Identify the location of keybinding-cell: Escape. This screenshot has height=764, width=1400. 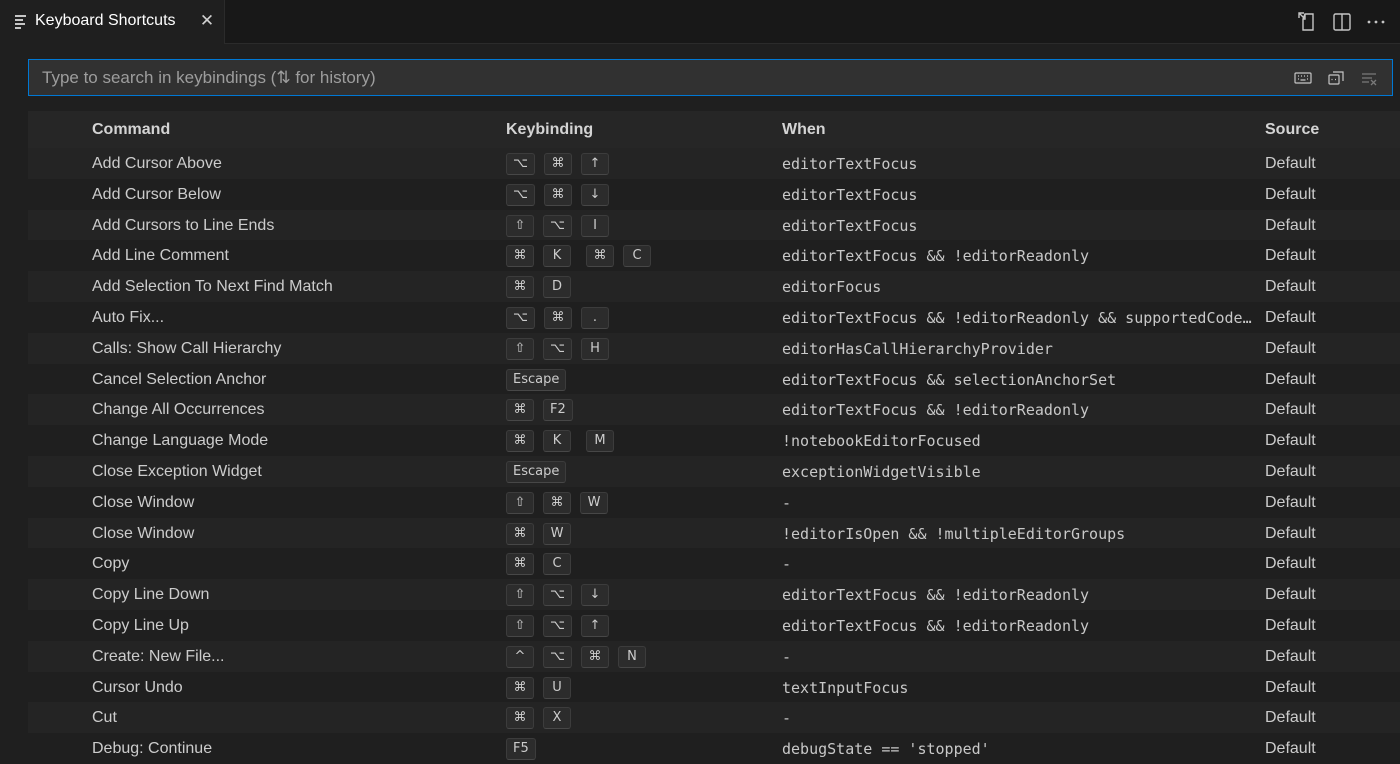
(536, 471).